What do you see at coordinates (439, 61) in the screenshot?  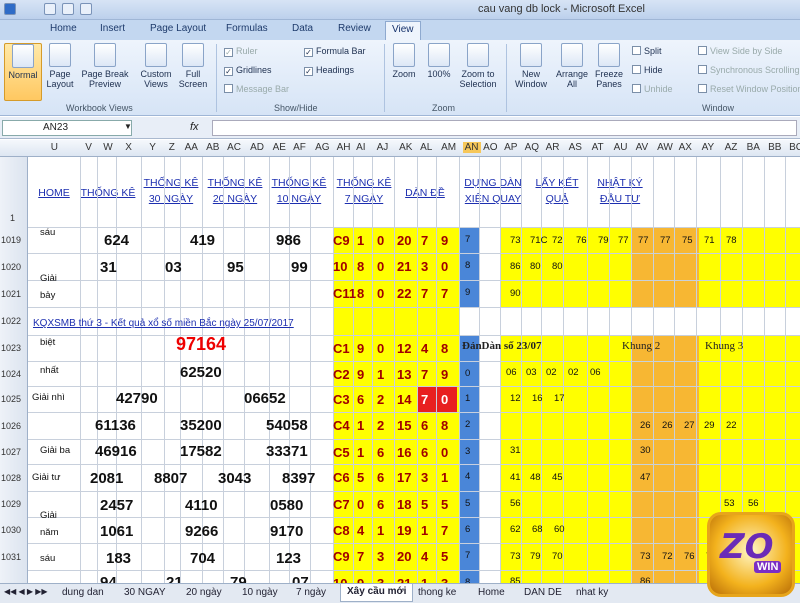 I see `zoom-100-button: 100%` at bounding box center [439, 61].